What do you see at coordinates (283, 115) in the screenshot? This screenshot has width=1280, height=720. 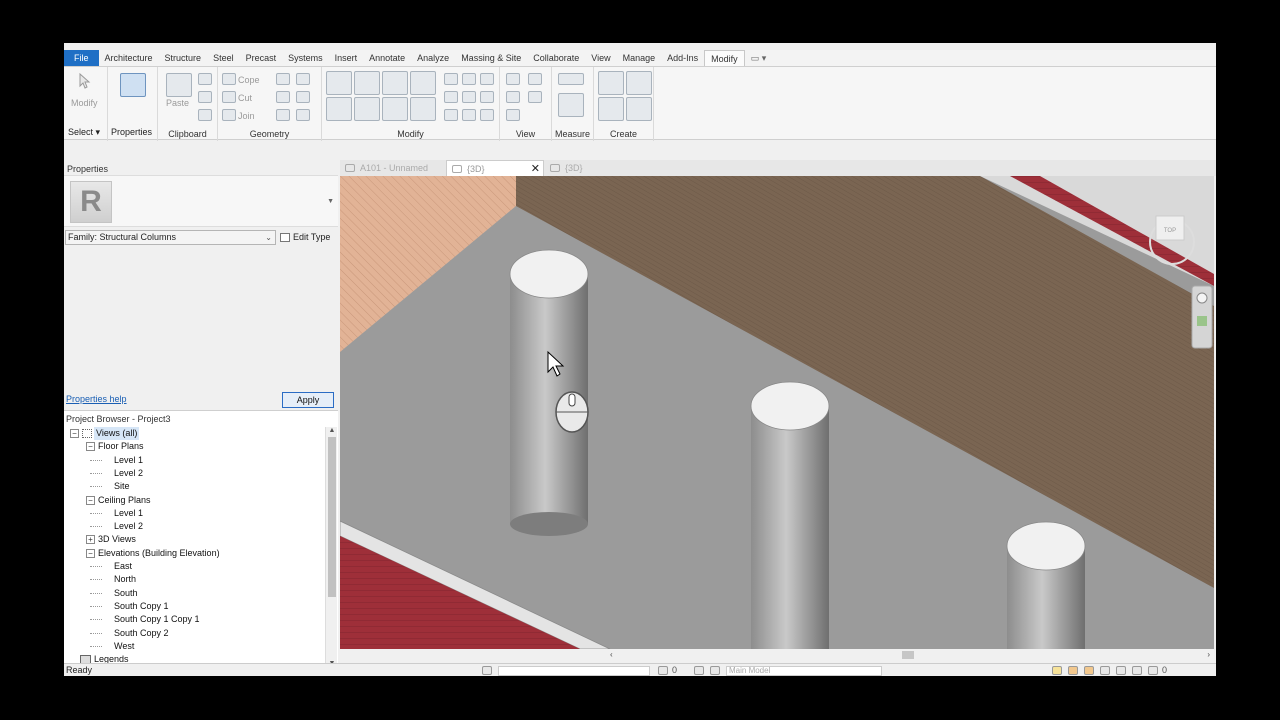 I see `line-work-icon` at bounding box center [283, 115].